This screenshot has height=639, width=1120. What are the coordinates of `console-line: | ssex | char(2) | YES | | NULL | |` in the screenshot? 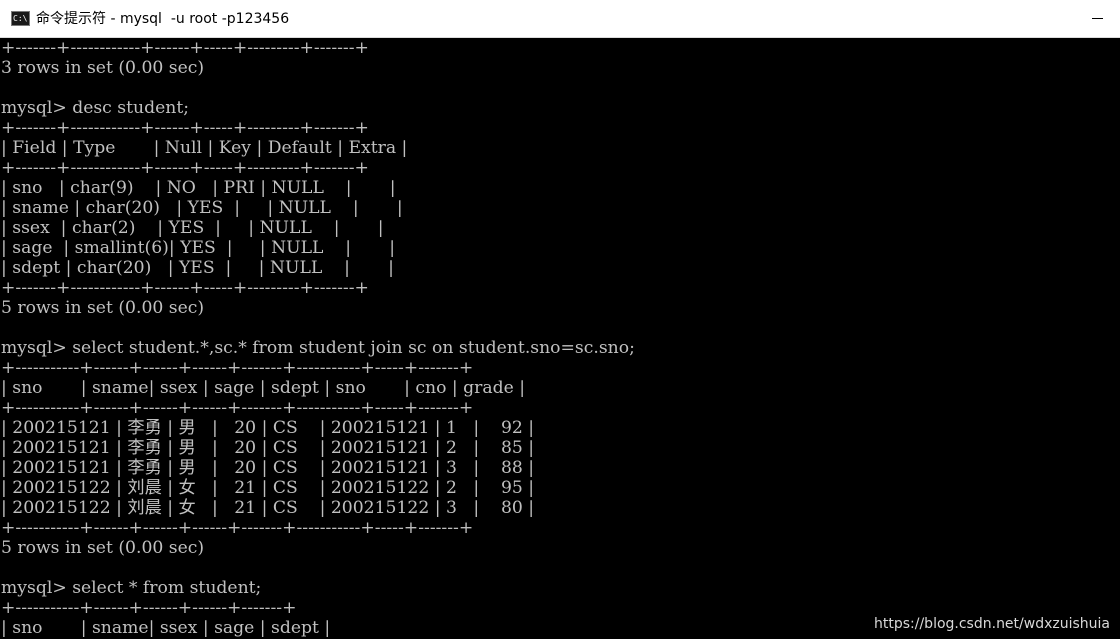 It's located at (192, 228).